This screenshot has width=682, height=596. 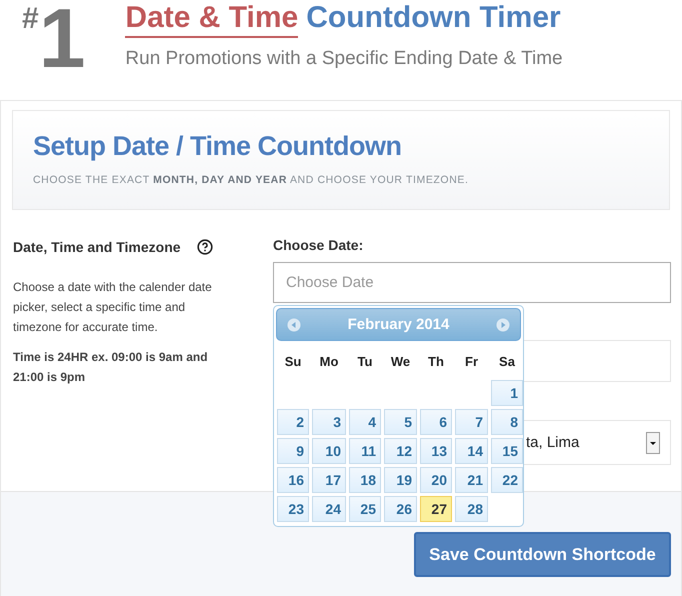 What do you see at coordinates (97, 247) in the screenshot?
I see `section-heading: Date, Time and Timezone` at bounding box center [97, 247].